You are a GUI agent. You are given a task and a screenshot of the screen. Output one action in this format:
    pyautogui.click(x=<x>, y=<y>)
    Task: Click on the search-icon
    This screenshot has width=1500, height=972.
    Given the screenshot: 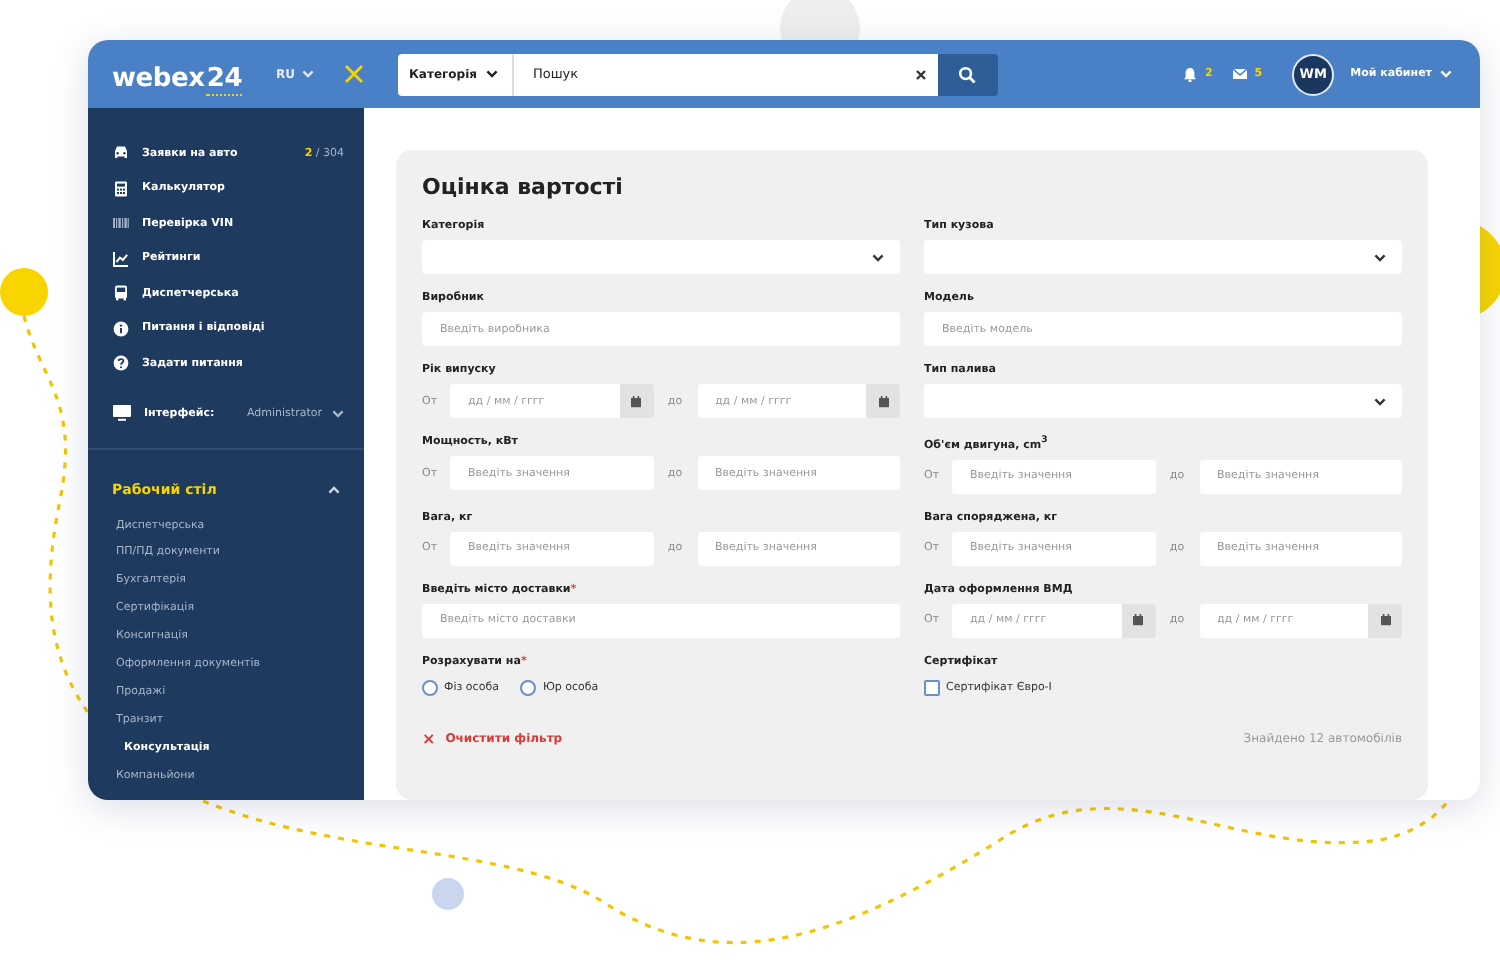 What is the action you would take?
    pyautogui.click(x=967, y=74)
    